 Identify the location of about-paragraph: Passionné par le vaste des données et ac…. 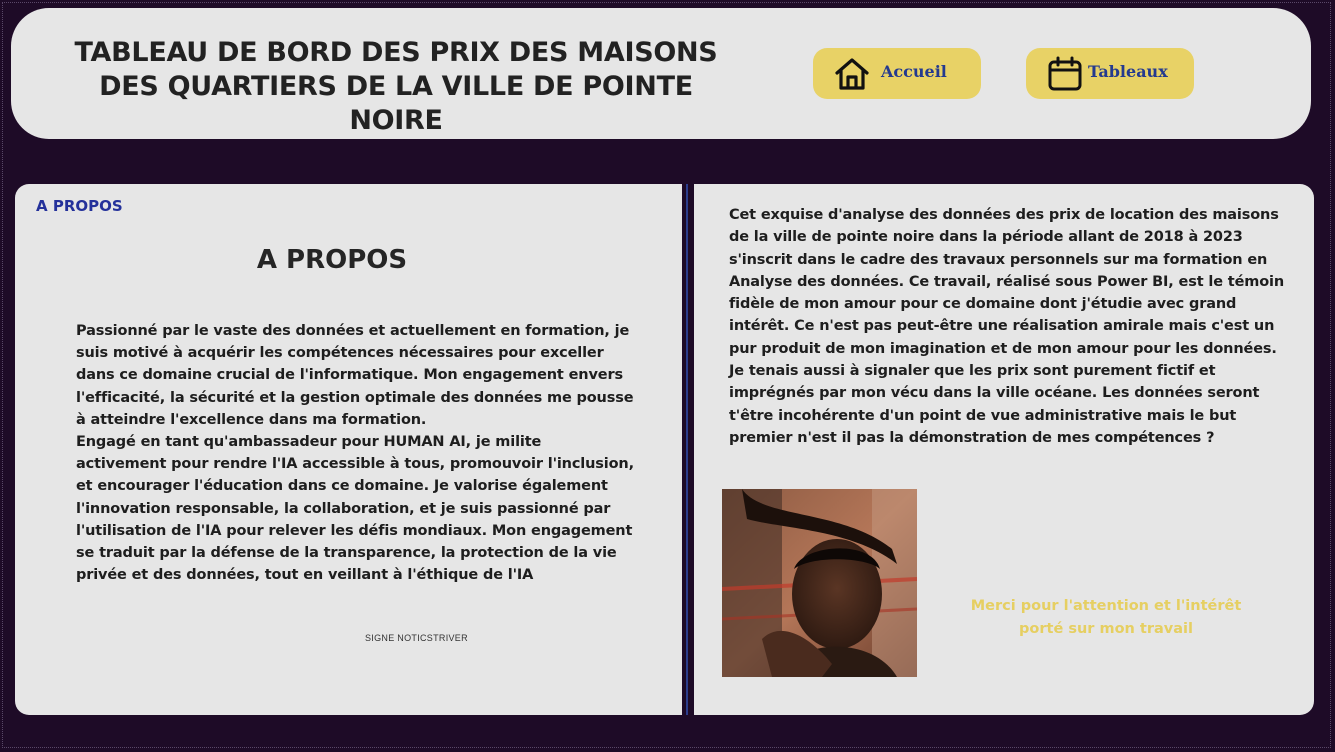
(355, 375).